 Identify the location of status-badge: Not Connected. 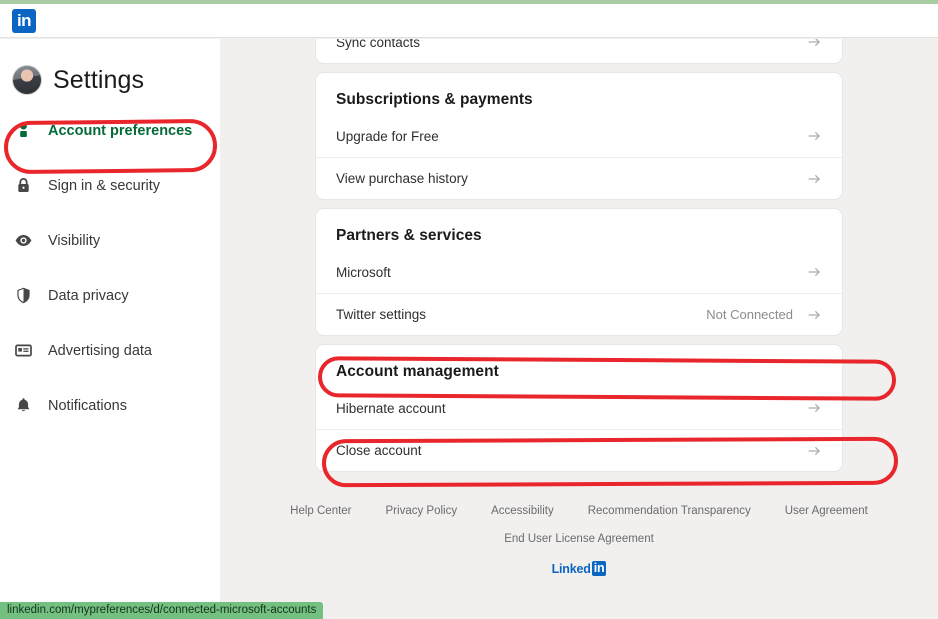
(749, 314).